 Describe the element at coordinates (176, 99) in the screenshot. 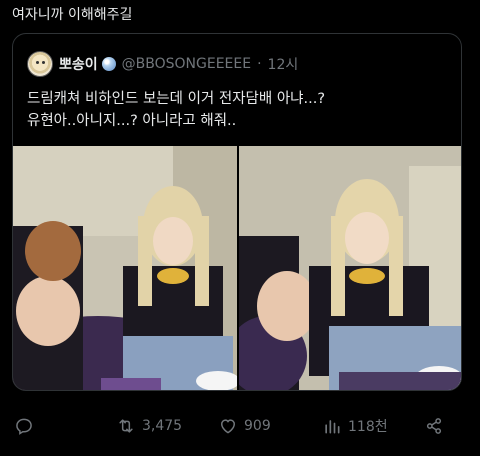

I see `quoted-text-line-1: 드림캐쳐 비하인드 보는데 이거 전자담배 아냐...?` at that location.